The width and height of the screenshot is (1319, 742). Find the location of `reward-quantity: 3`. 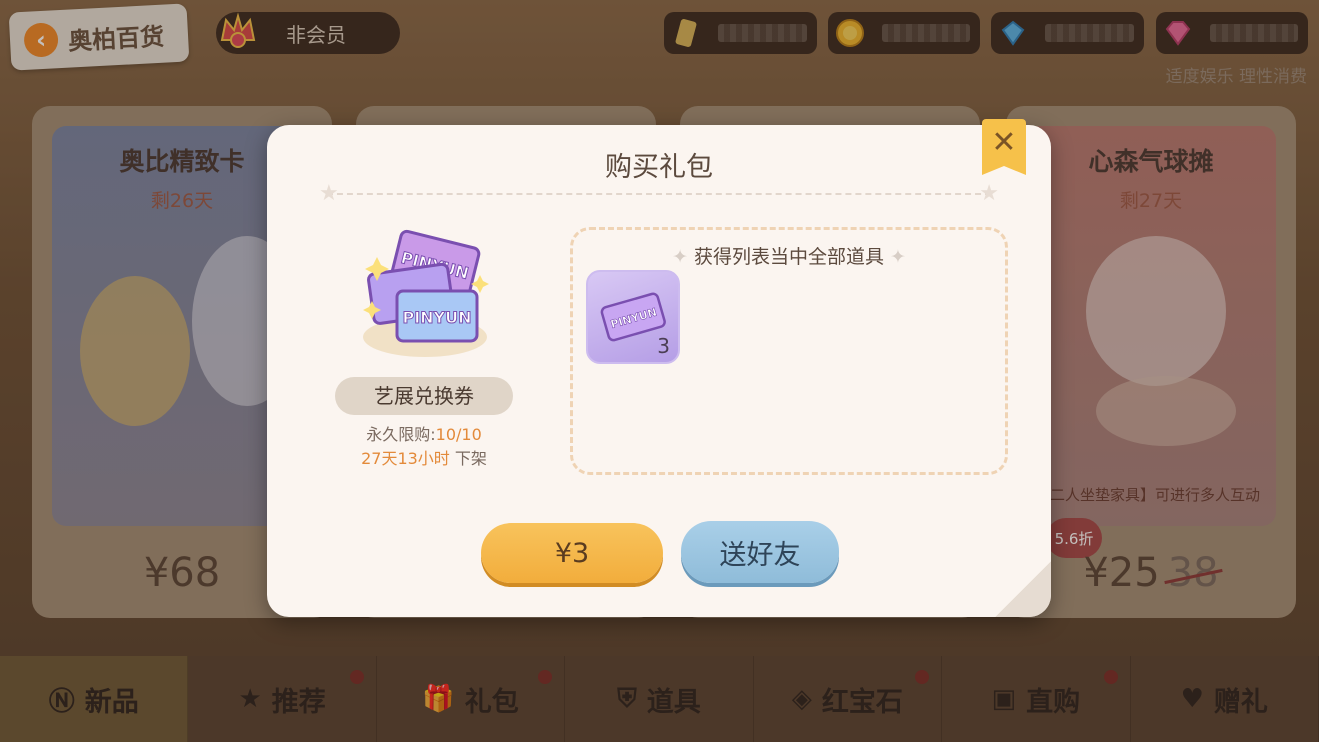

reward-quantity: 3 is located at coordinates (663, 346).